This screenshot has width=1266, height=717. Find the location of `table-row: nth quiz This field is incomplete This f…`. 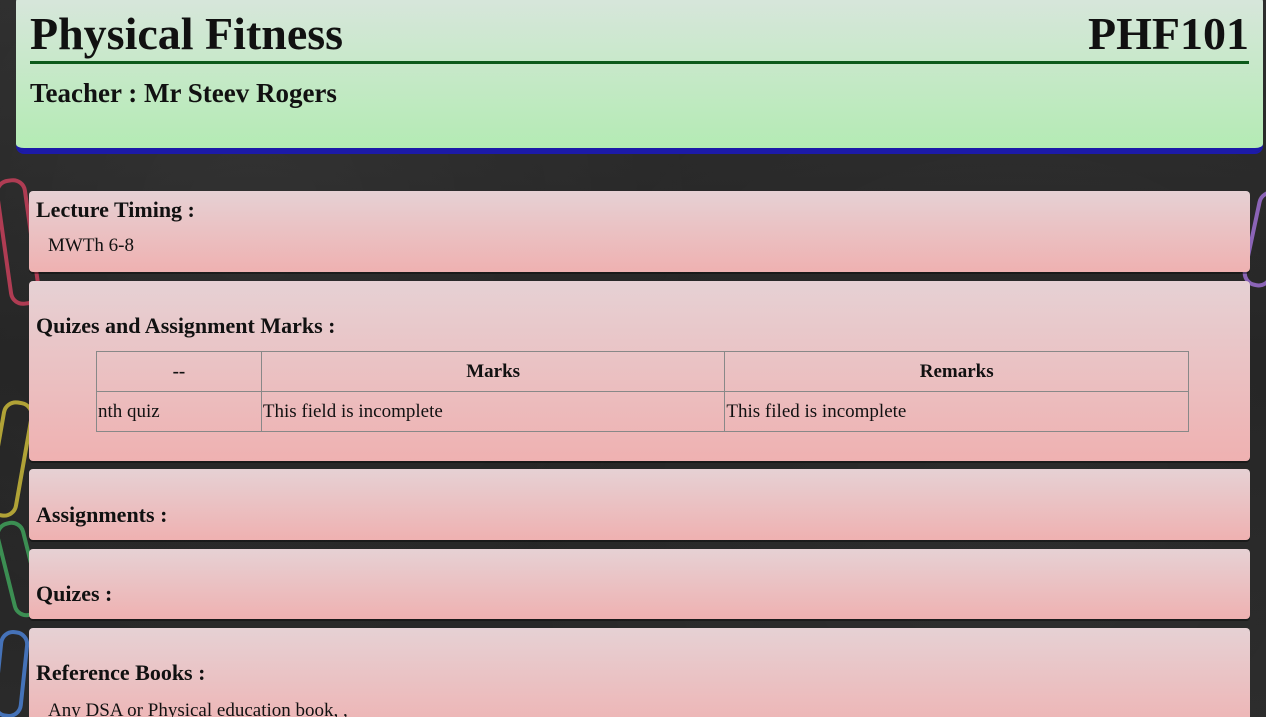

table-row: nth quiz This field is incomplete This f… is located at coordinates (642, 411).